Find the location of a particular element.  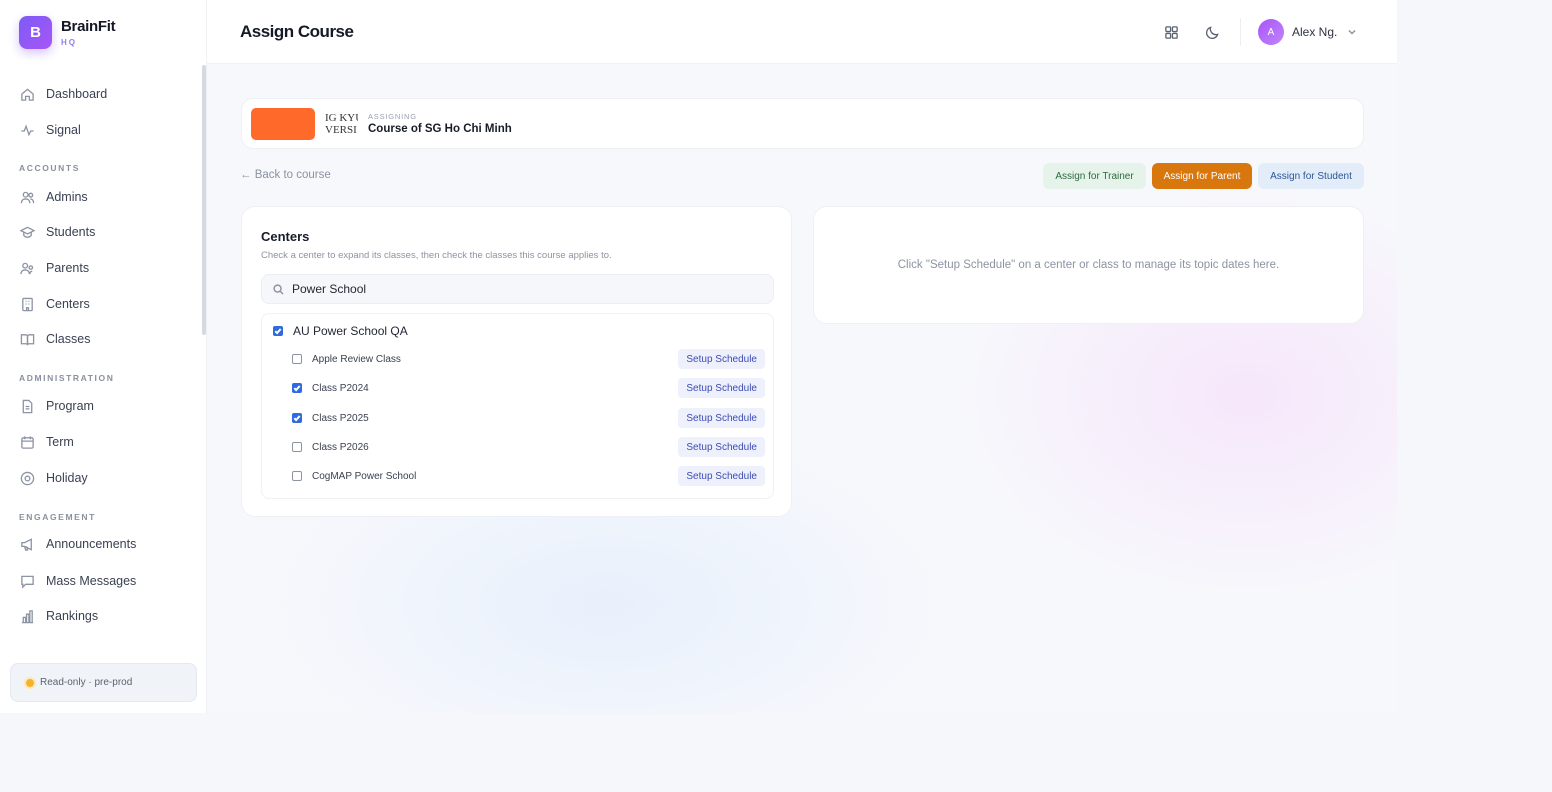

calendar-icon is located at coordinates (27, 442).